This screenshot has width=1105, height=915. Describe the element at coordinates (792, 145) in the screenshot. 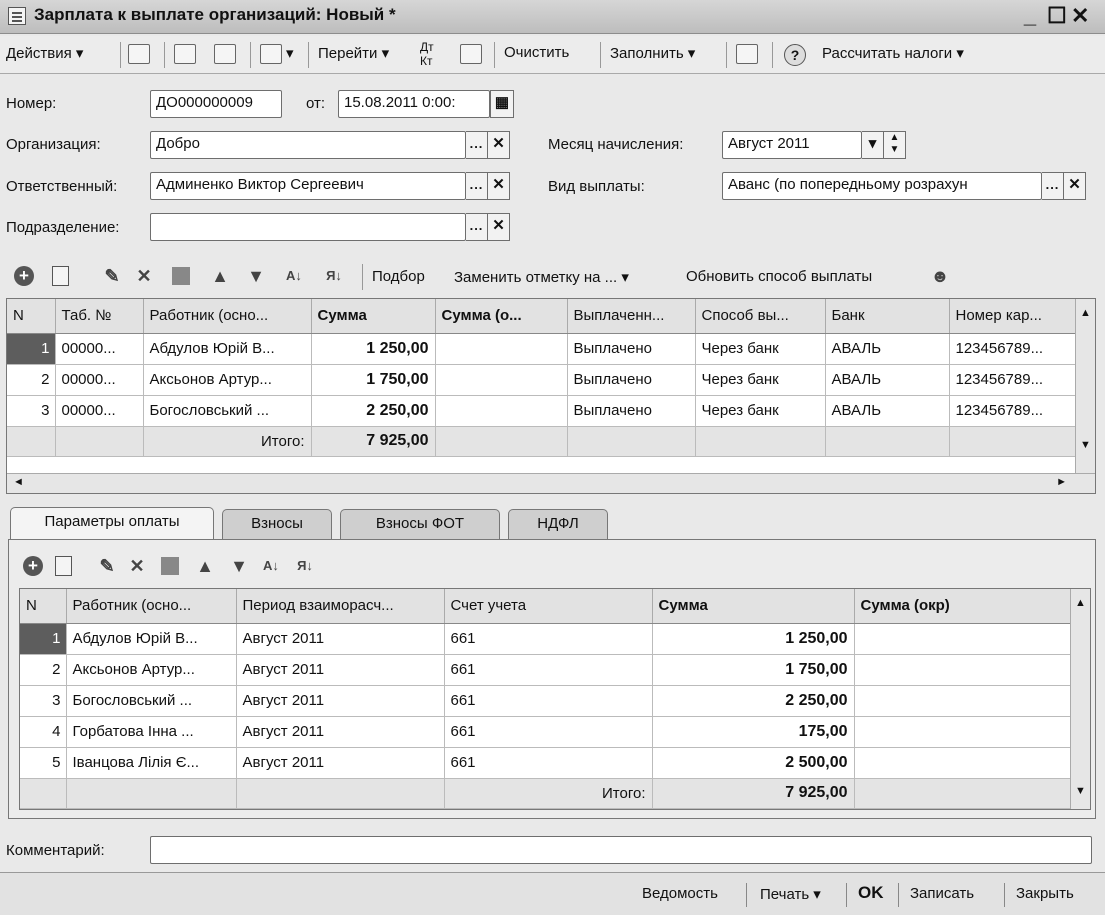

I see `month-field: Август 2011` at that location.